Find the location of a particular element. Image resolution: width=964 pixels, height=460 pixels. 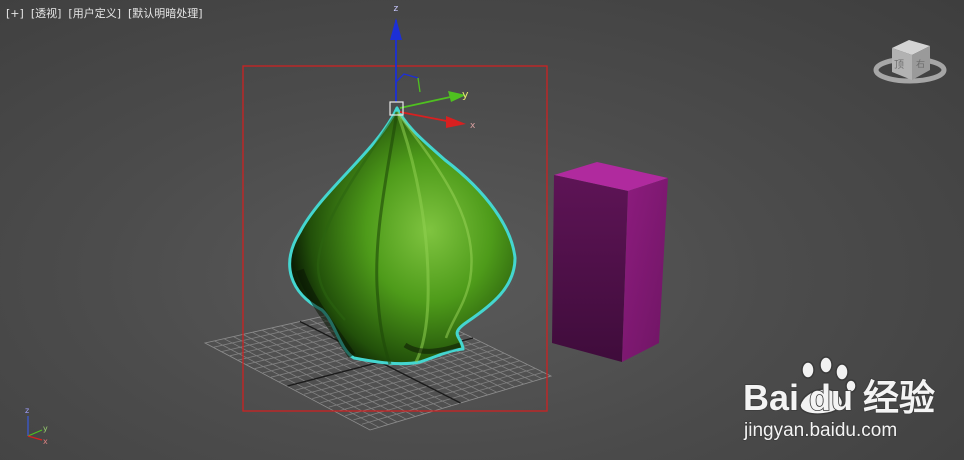

gizmo-x-label: x is located at coordinates (473, 126).